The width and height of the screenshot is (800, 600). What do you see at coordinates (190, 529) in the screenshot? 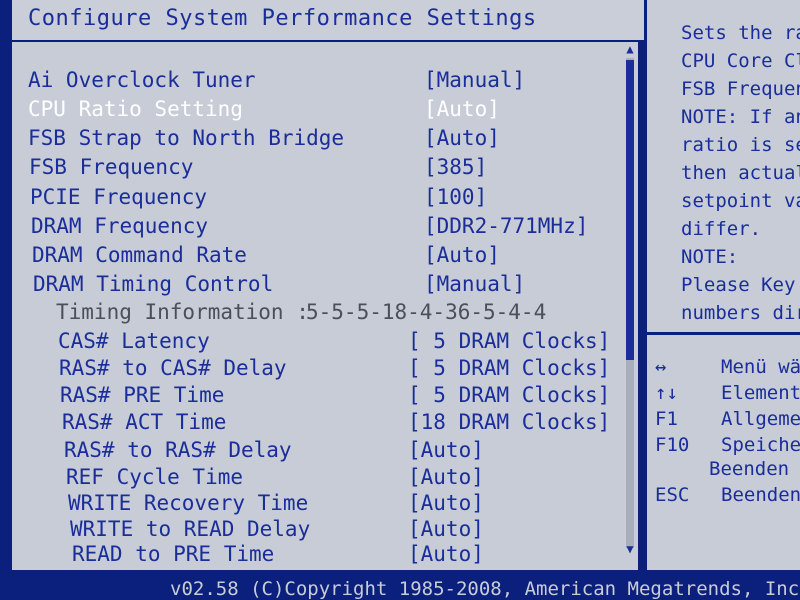
I see `timing-label: WRITE to READ Delay` at bounding box center [190, 529].